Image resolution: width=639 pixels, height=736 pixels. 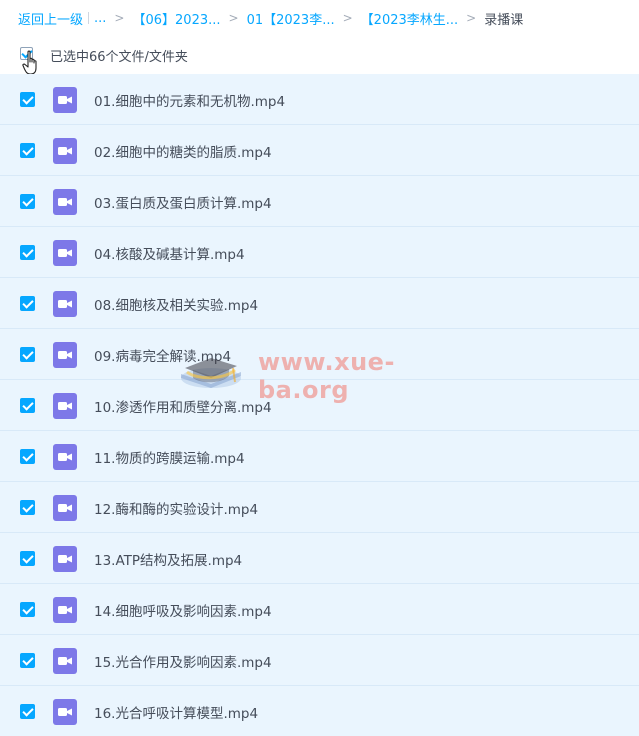 What do you see at coordinates (319, 201) in the screenshot?
I see `file-row: 03.蛋白质及蛋白质计算.mp4` at bounding box center [319, 201].